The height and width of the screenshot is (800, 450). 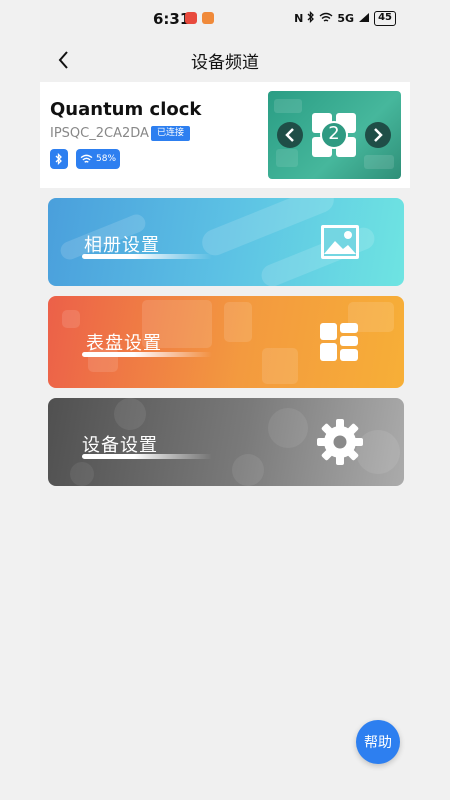 I want to click on device-name: Quantum clock, so click(x=126, y=109).